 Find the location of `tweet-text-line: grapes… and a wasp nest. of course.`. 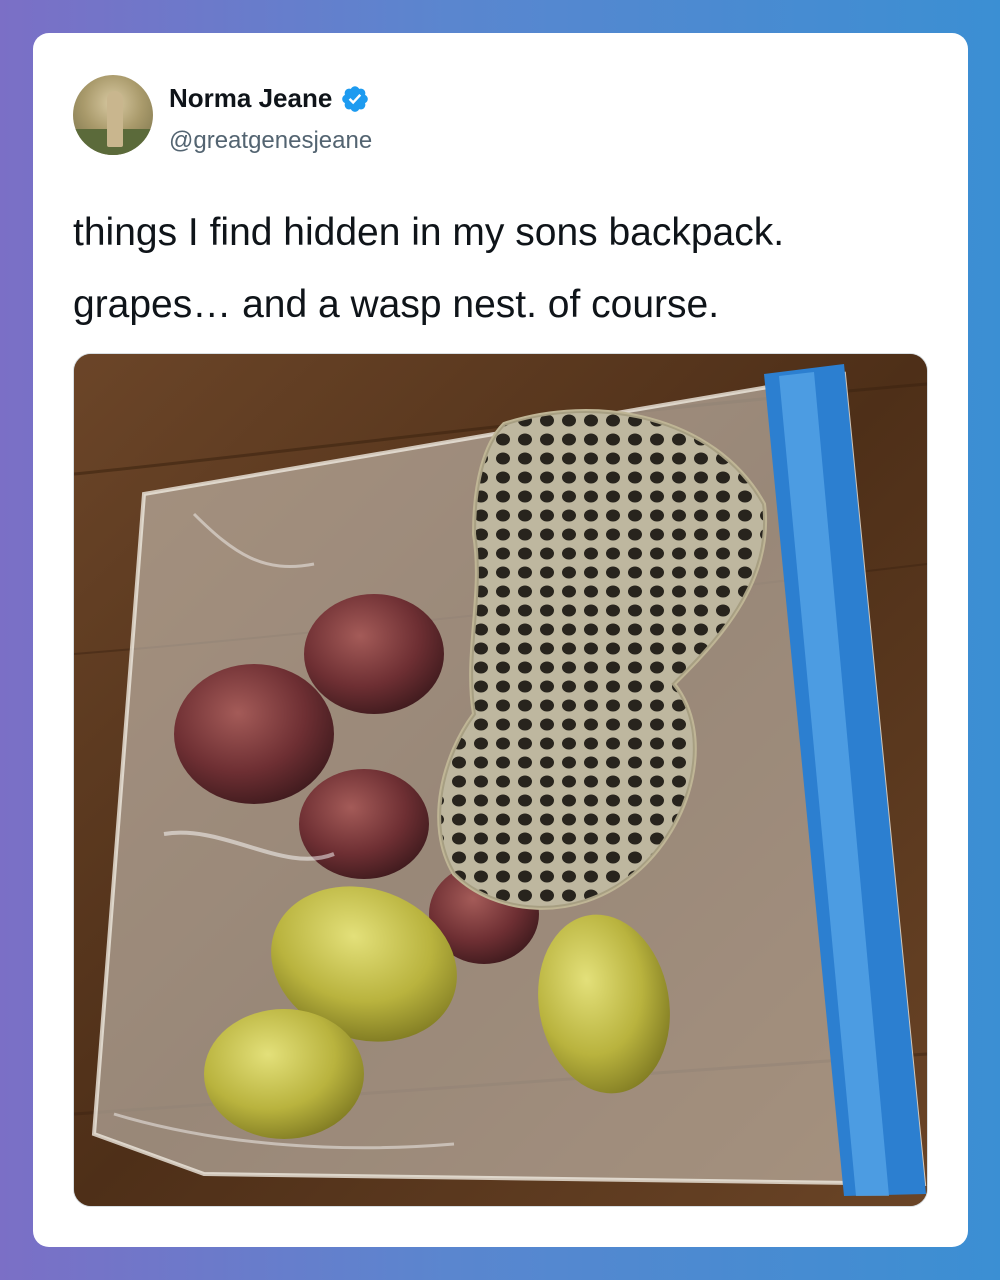

tweet-text-line: grapes… and a wasp nest. of course. is located at coordinates (396, 304).